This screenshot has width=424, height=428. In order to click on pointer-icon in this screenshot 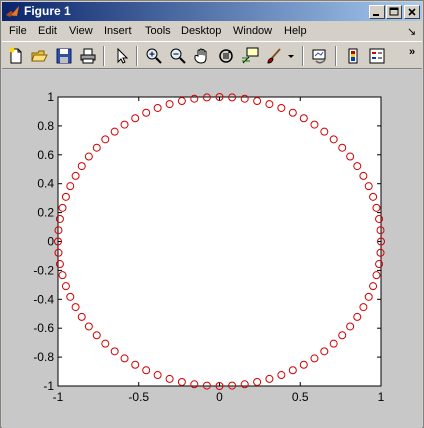, I will do `click(123, 55)`.